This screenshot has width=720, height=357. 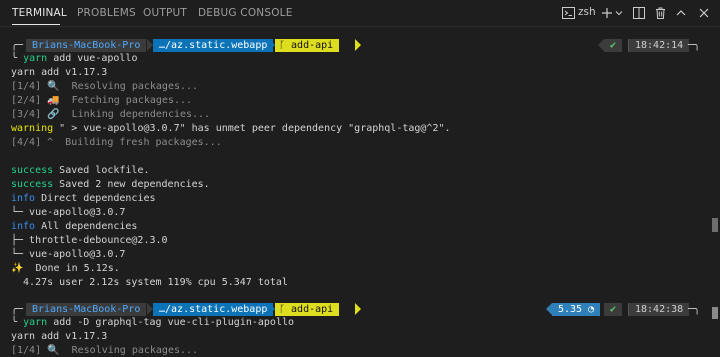 I want to click on prompt-time-segment: 18:42:14, so click(x=659, y=45).